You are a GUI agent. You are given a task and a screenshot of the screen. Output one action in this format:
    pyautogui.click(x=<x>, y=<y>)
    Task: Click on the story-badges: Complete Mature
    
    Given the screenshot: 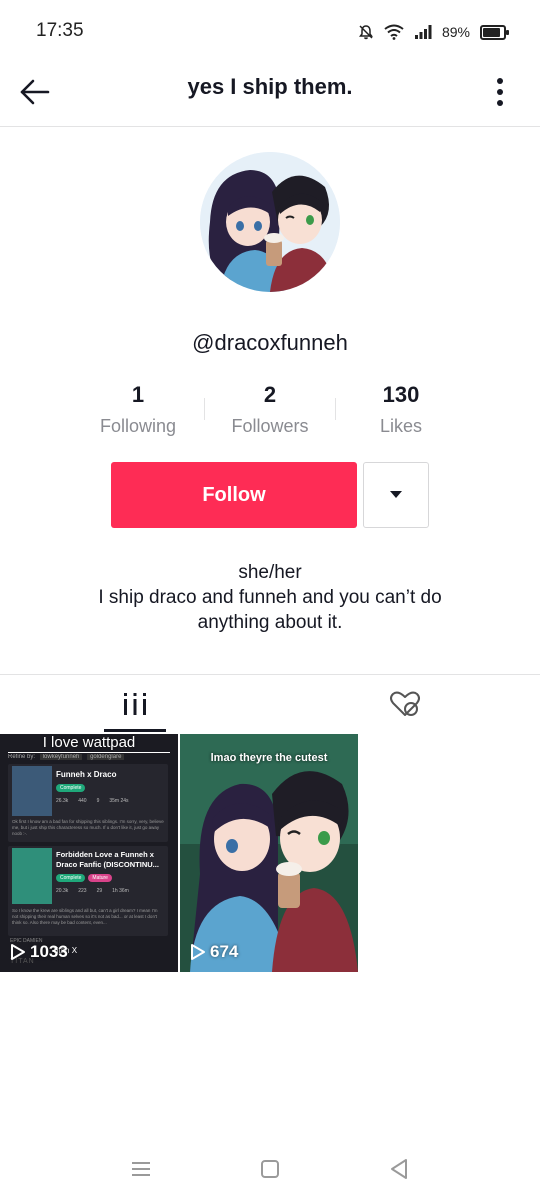 What is the action you would take?
    pyautogui.click(x=84, y=878)
    